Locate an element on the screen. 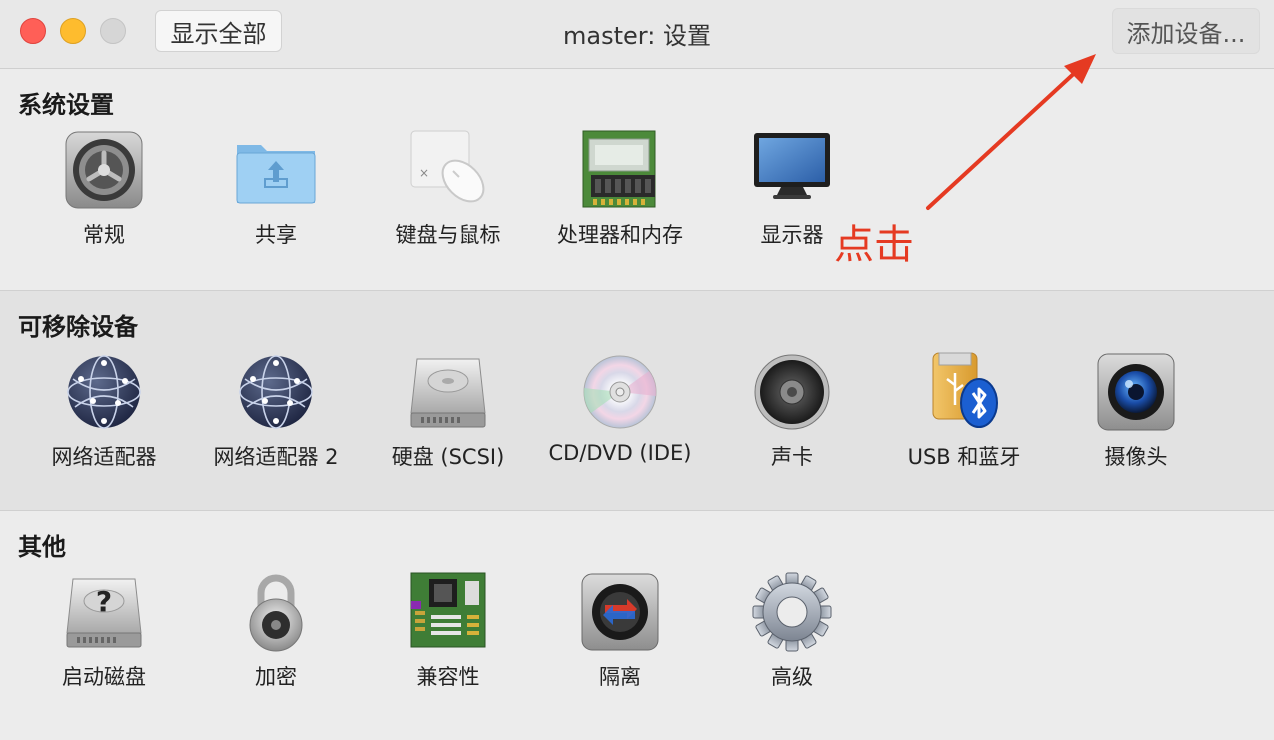 This screenshot has width=1274, height=740. annotation-arrow is located at coordinates (1011, 132).